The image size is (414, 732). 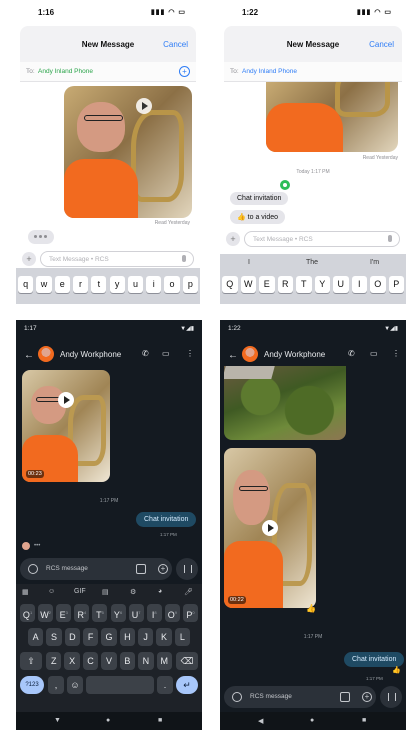 I want to click on add-contact-icon: +, so click(x=184, y=71).